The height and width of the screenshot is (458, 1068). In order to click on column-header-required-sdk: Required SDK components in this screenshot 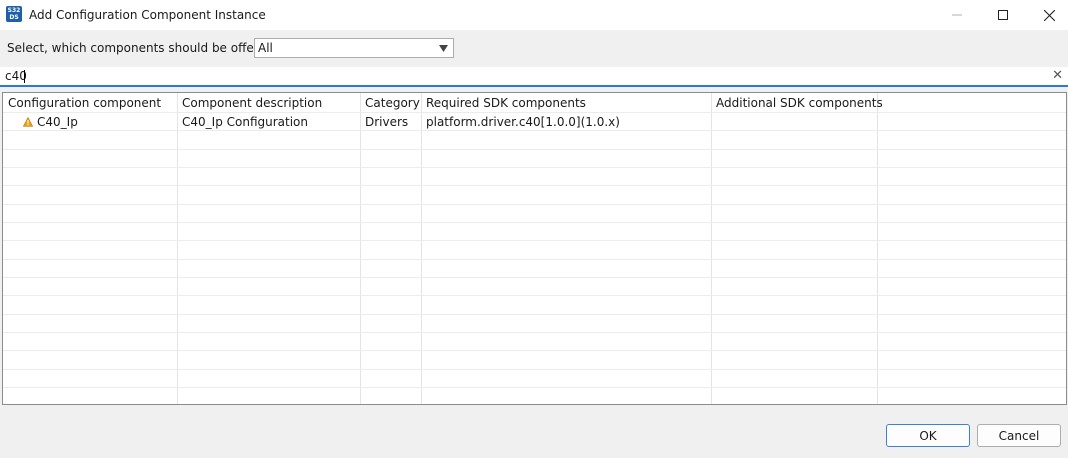, I will do `click(506, 103)`.